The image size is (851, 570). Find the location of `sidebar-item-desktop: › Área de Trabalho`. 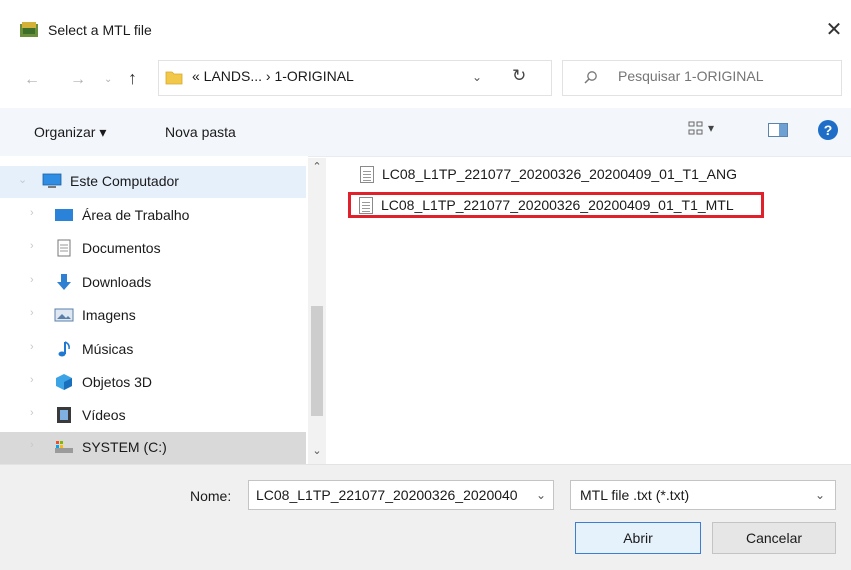

sidebar-item-desktop: › Área de Trabalho is located at coordinates (153, 216).